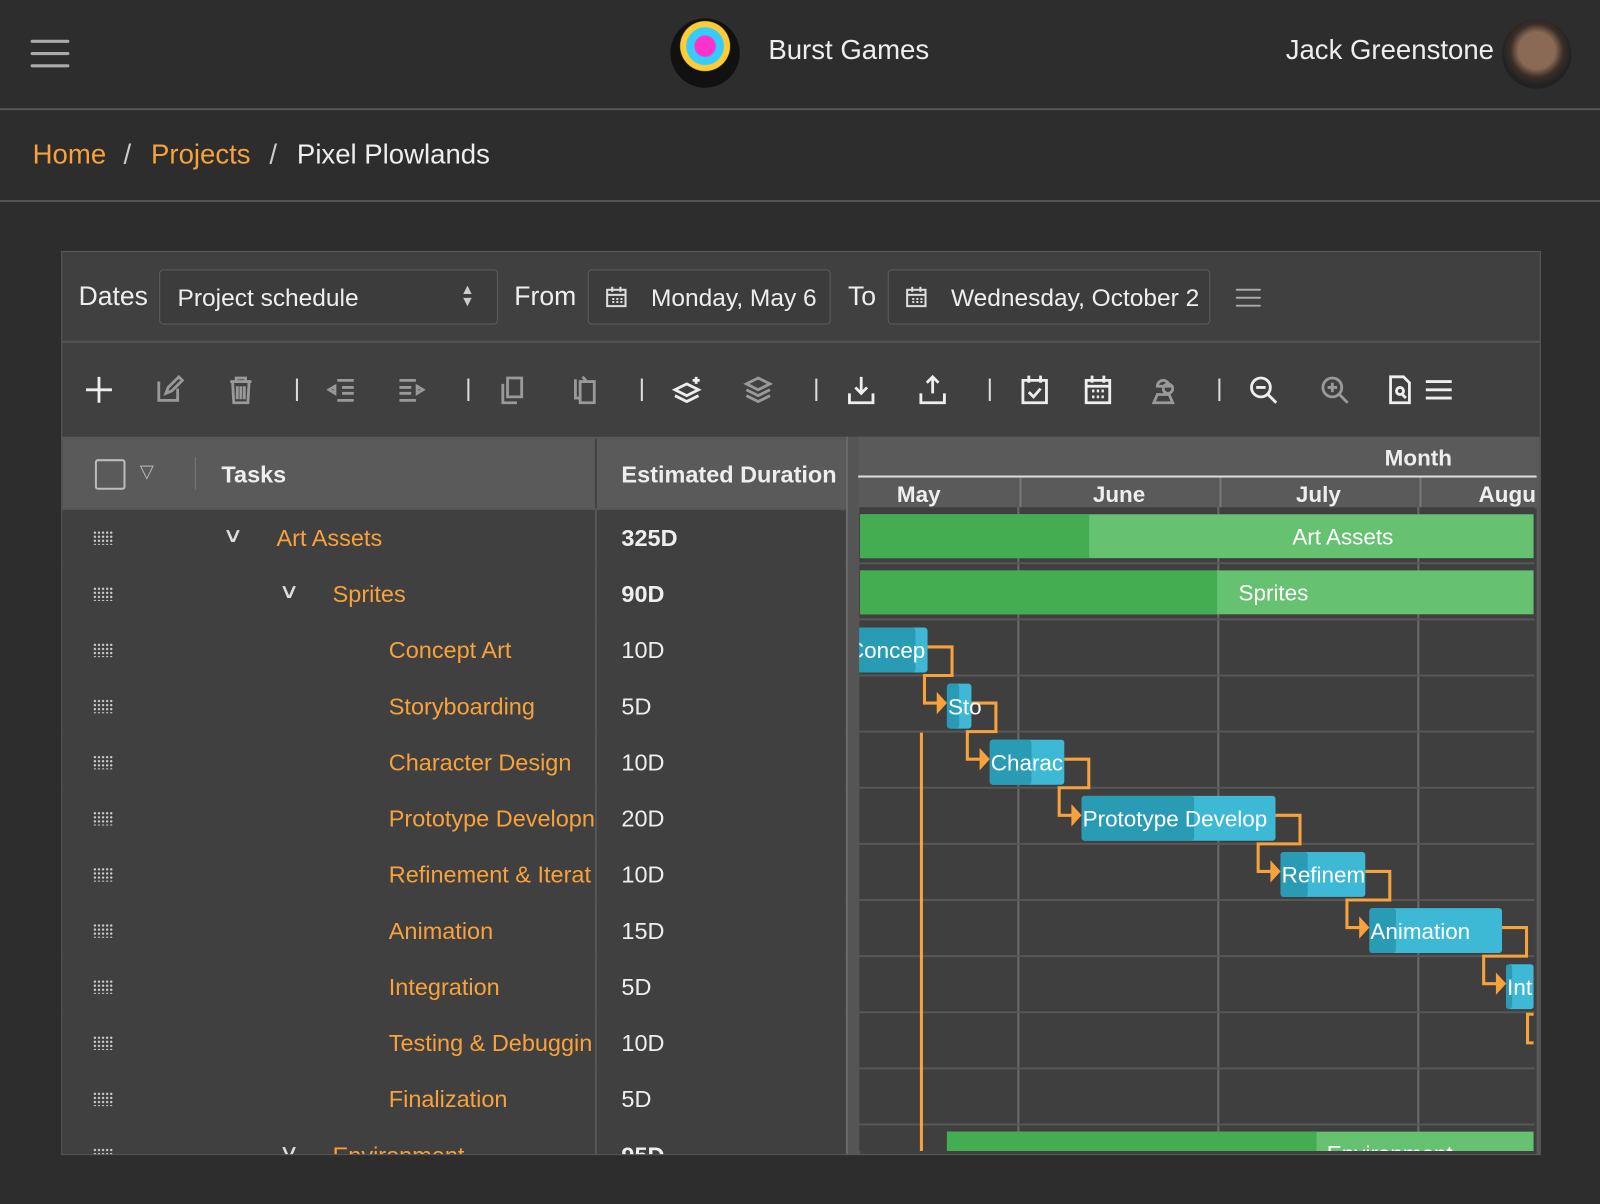 The width and height of the screenshot is (1600, 1204). Describe the element at coordinates (965, 706) in the screenshot. I see `bar-label: Sto` at that location.